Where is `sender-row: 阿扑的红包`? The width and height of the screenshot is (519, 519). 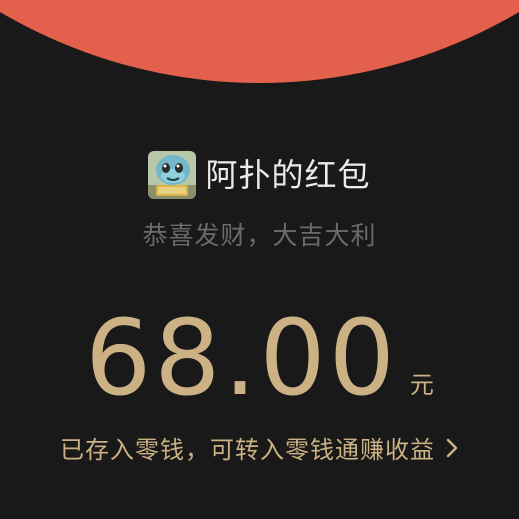 sender-row: 阿扑的红包 is located at coordinates (259, 175).